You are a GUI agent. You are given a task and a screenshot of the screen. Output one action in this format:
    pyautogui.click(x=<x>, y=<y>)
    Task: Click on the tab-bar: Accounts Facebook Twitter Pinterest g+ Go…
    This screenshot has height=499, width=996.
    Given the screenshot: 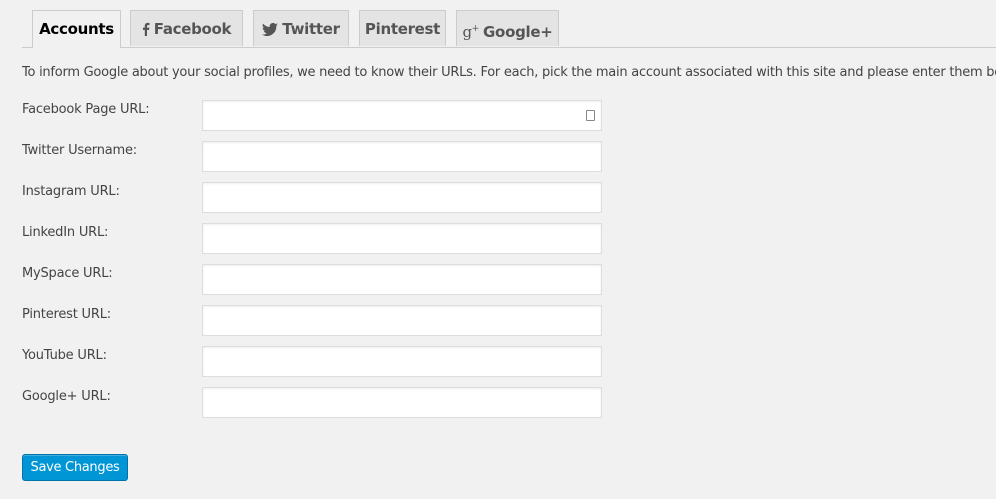 What is the action you would take?
    pyautogui.click(x=509, y=29)
    